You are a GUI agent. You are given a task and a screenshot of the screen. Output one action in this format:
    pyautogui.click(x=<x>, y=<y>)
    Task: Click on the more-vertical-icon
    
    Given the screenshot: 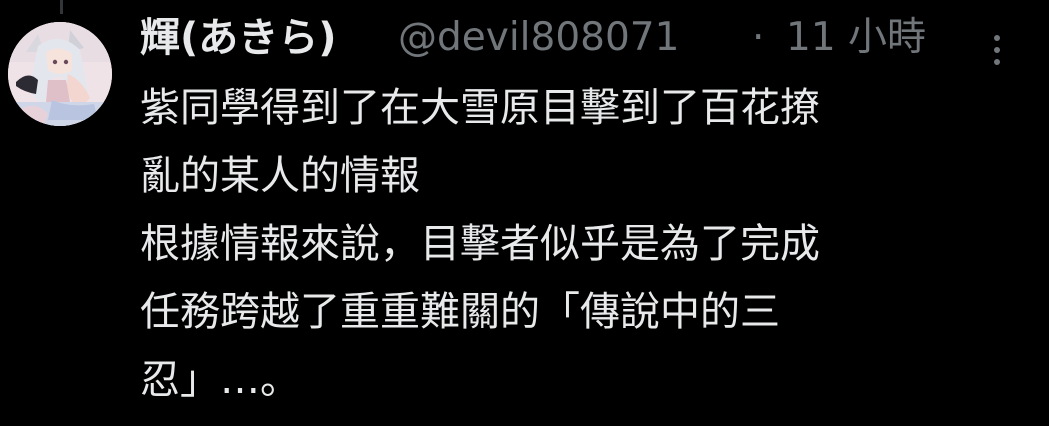 What is the action you would take?
    pyautogui.click(x=997, y=50)
    